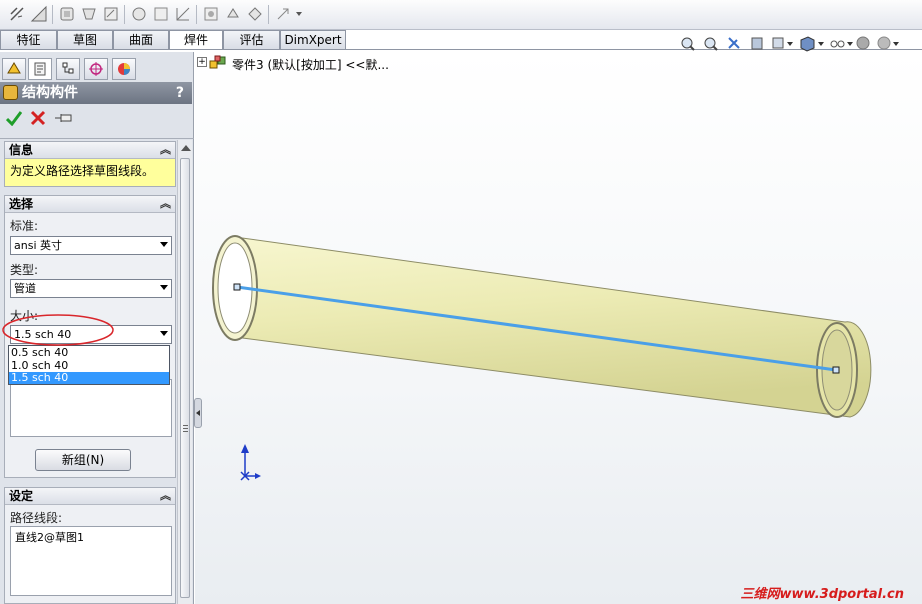 The height and width of the screenshot is (604, 922). I want to click on weldment-icon, so click(89, 14).